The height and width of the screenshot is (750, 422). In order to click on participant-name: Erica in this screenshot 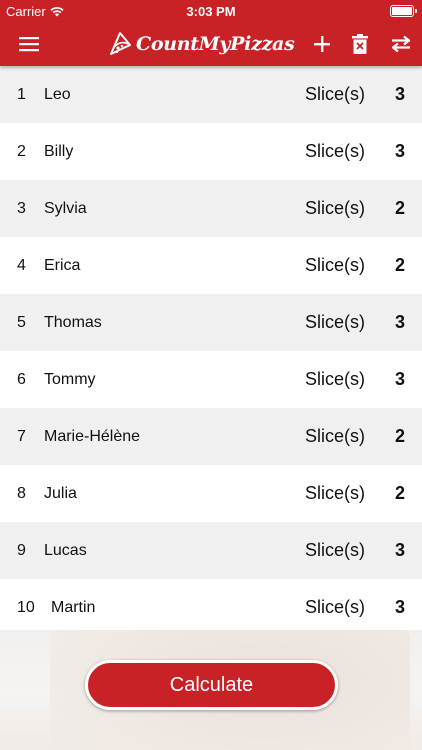, I will do `click(62, 265)`.